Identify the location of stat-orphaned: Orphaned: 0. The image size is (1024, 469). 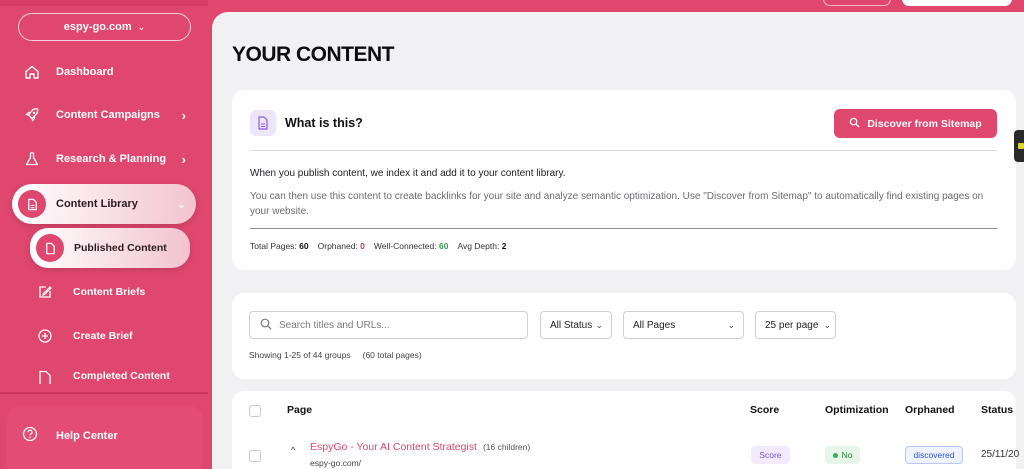
(341, 246).